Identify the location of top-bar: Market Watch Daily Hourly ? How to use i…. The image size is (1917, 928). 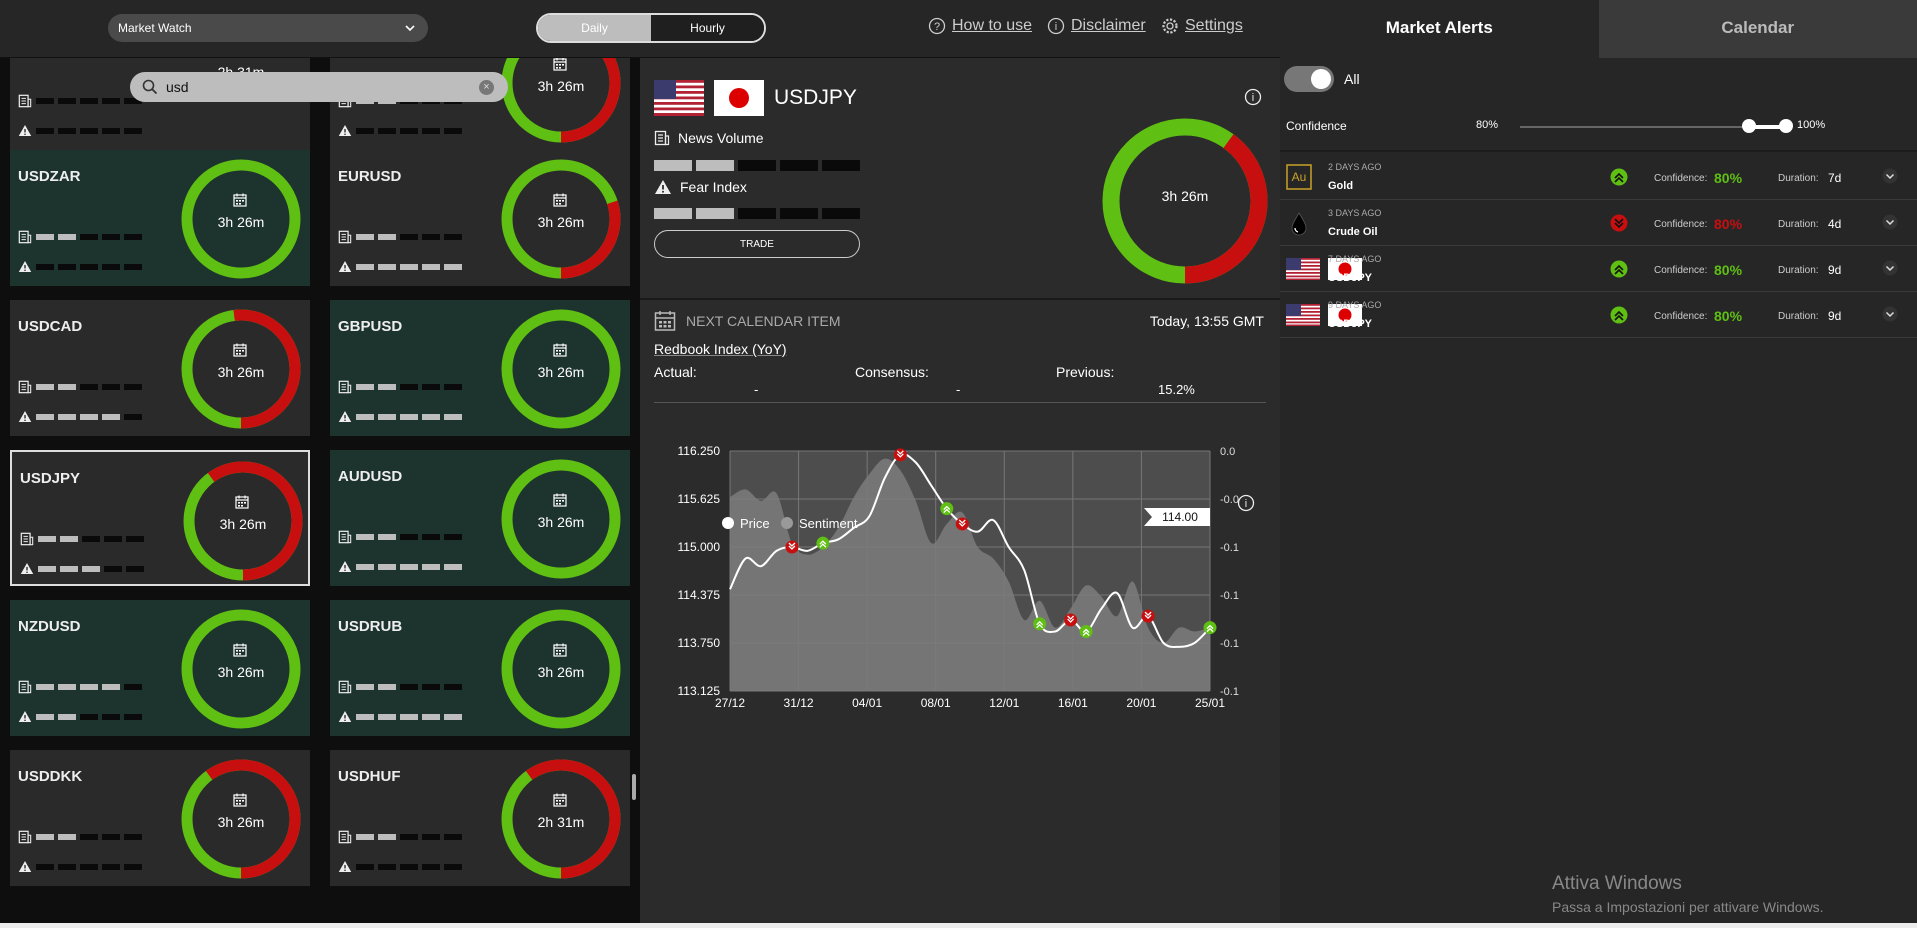
(640, 29).